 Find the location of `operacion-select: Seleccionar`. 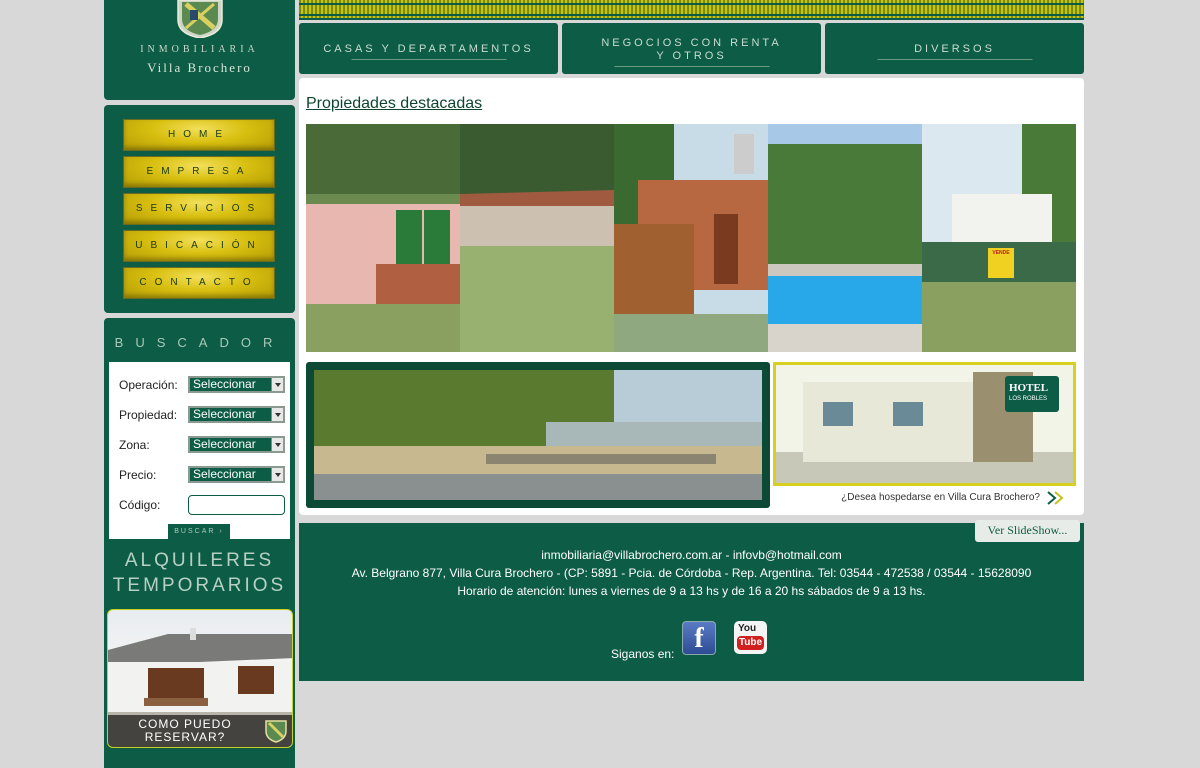

operacion-select: Seleccionar is located at coordinates (236, 384).